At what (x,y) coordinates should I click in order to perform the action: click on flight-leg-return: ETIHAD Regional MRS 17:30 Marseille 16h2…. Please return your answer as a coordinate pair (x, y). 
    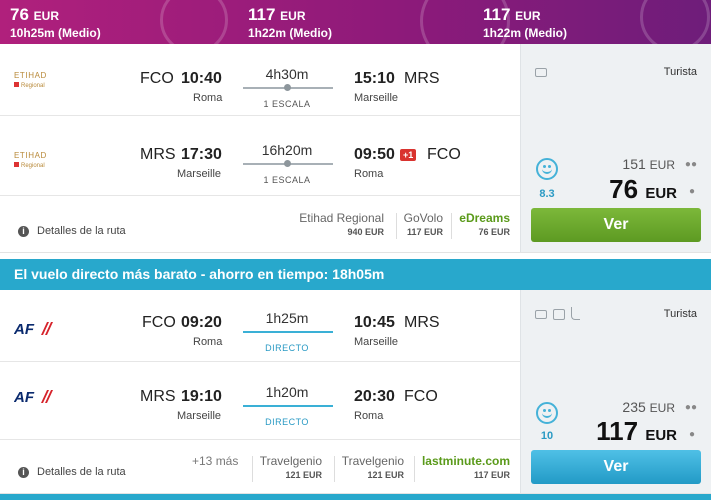
    Looking at the image, I should click on (260, 160).